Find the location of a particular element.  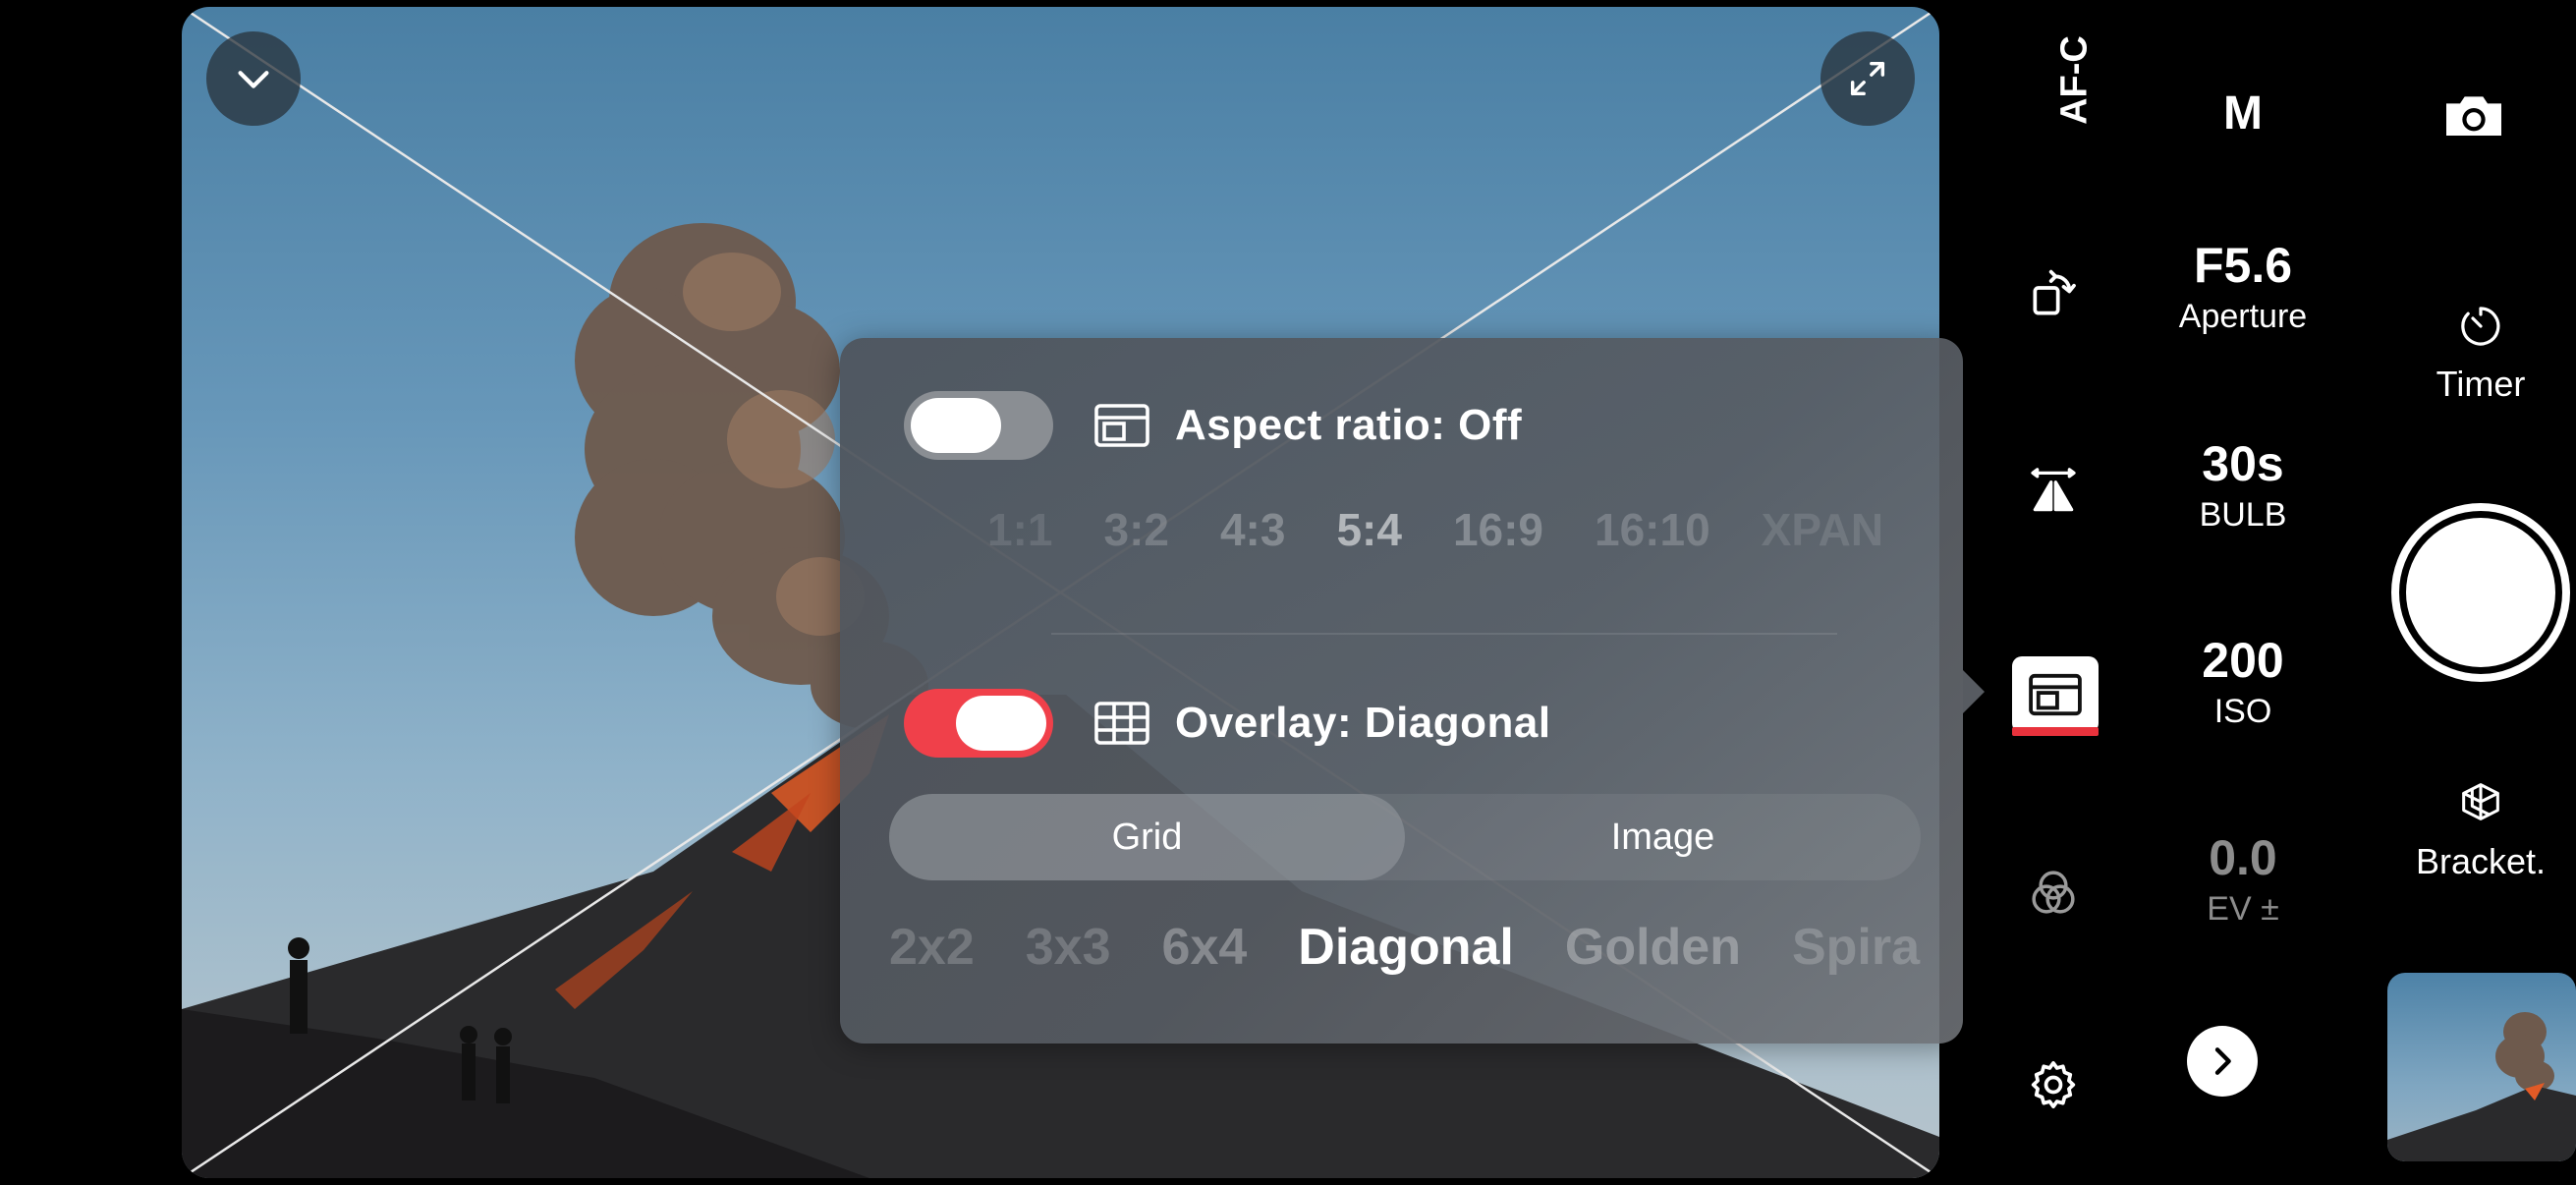

last-photo-thumbnail is located at coordinates (2481, 1067).